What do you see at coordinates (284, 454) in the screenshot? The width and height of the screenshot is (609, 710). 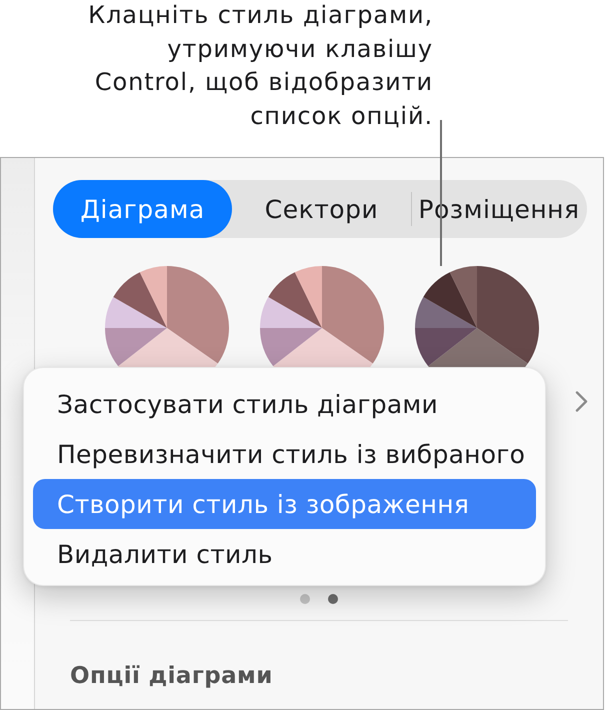 I see `menu-item: Перевизначити стиль із вибраного` at bounding box center [284, 454].